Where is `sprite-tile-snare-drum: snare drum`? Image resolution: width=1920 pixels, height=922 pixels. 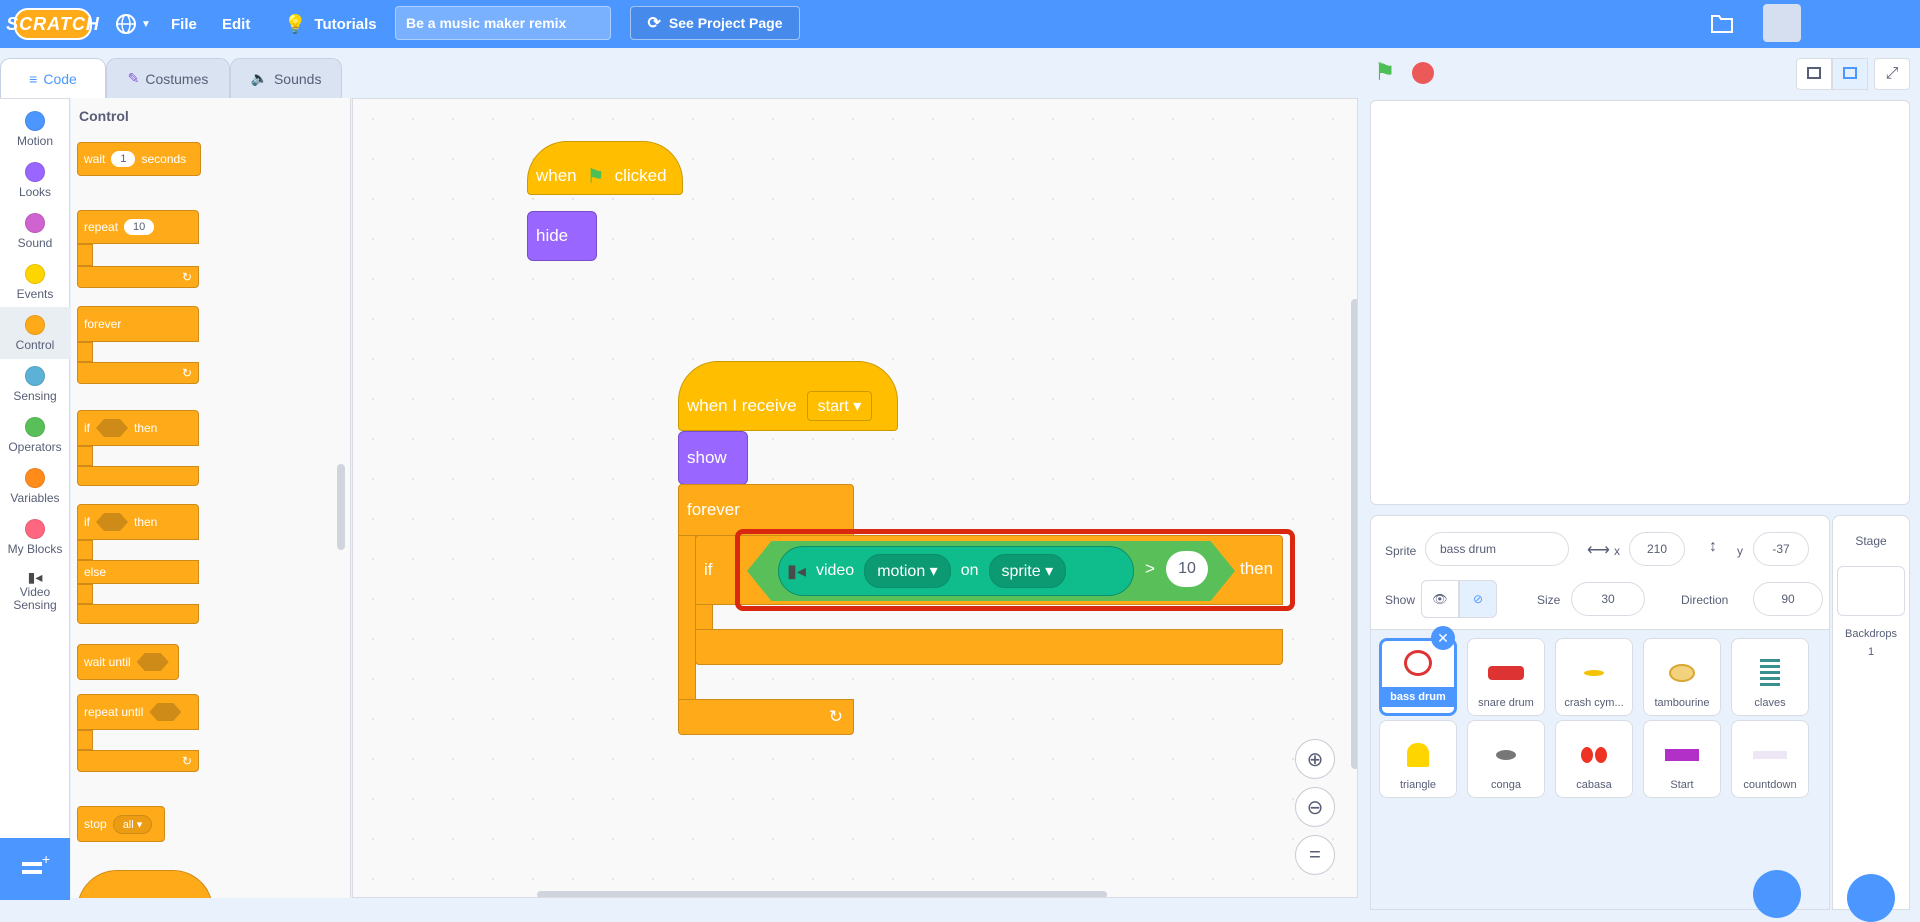 sprite-tile-snare-drum: snare drum is located at coordinates (1506, 677).